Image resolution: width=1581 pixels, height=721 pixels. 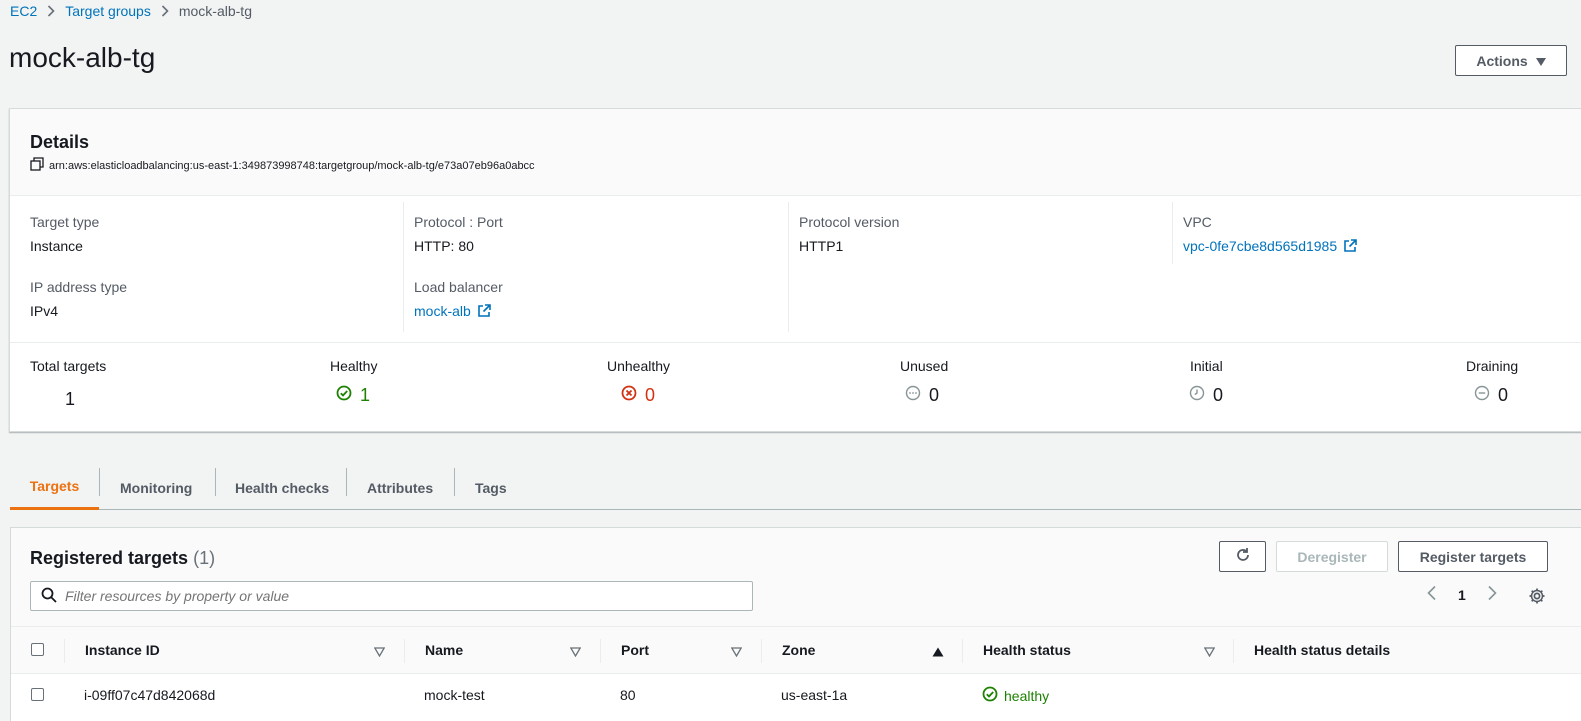 I want to click on tab-targets: Targets, so click(x=54, y=487).